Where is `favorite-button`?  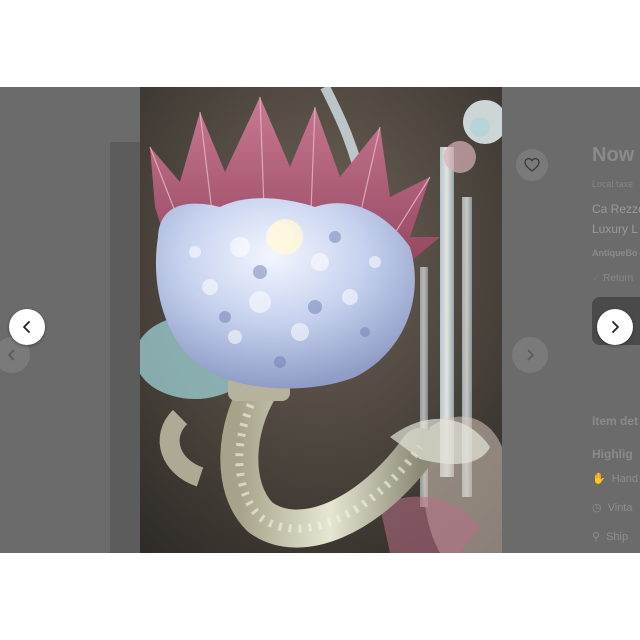 favorite-button is located at coordinates (532, 165).